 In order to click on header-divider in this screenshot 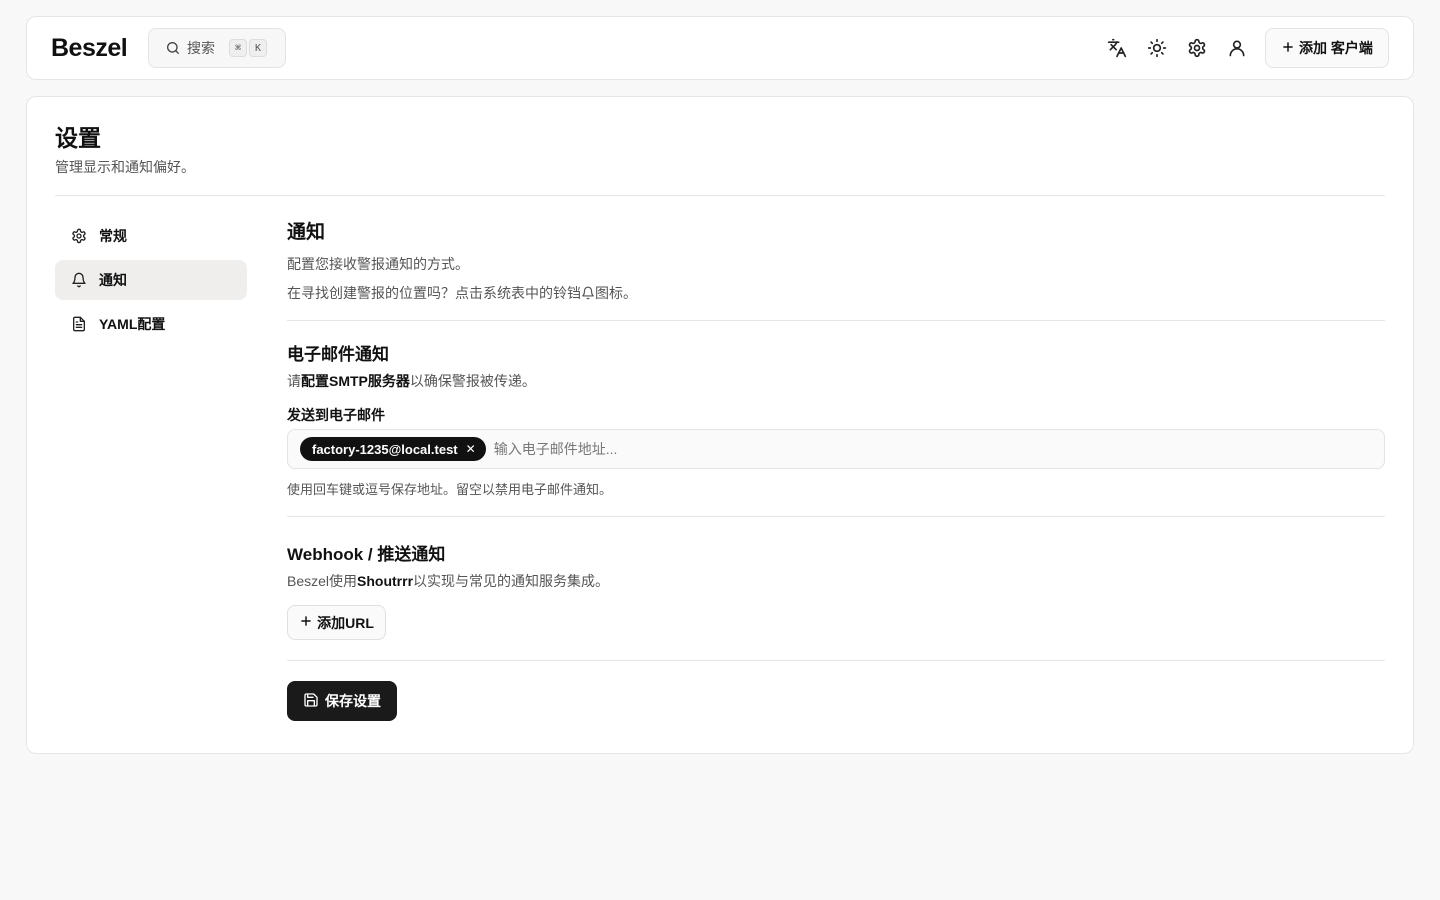, I will do `click(720, 195)`.